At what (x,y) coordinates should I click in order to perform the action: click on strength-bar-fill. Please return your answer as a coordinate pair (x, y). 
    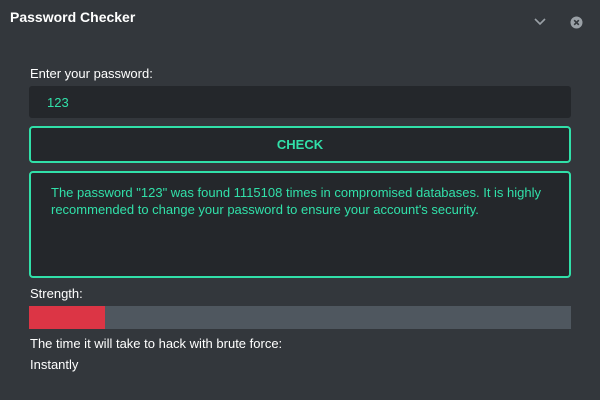
    Looking at the image, I should click on (67, 317).